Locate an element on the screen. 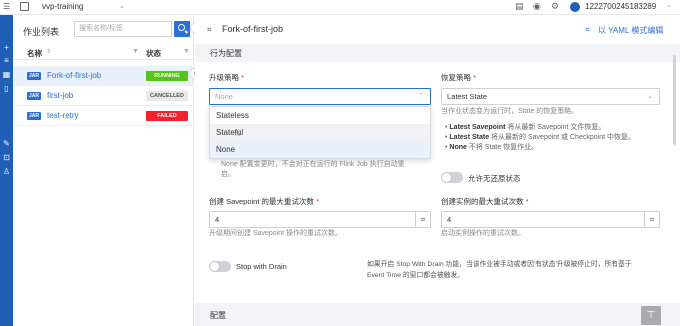 The image size is (680, 326). table-row: JAR first-job CANCELLED is located at coordinates (103, 96).